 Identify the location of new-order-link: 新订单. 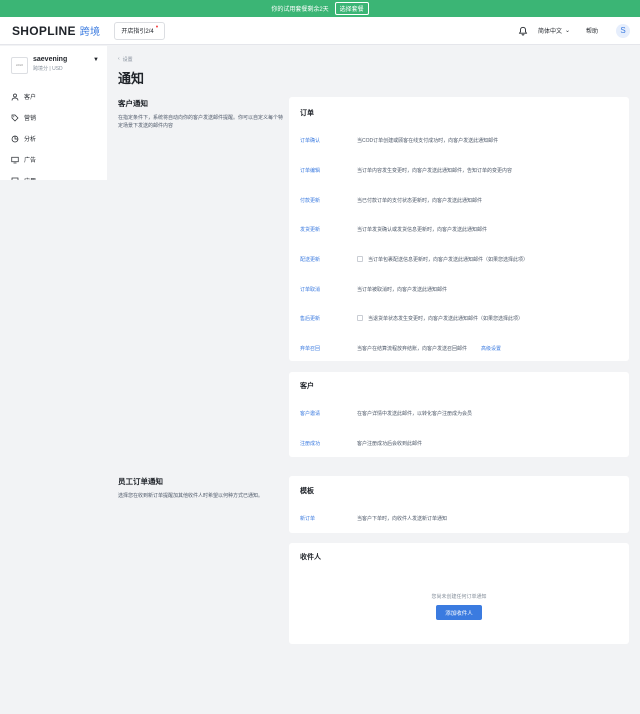
(328, 518).